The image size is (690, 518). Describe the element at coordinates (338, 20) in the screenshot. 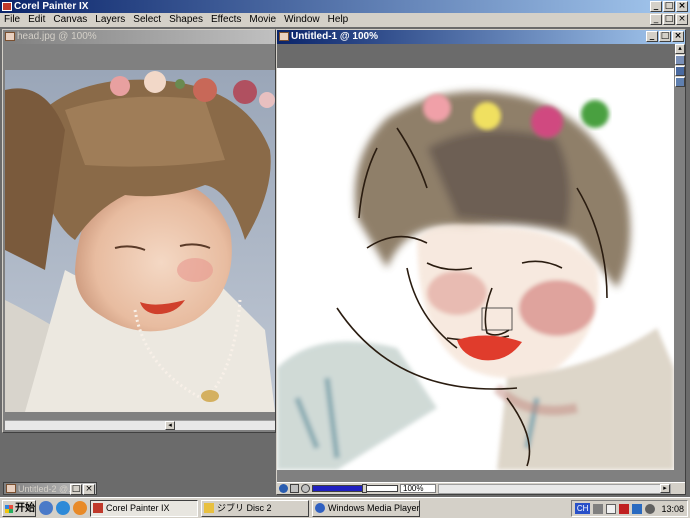

I see `menu-help: Help` at that location.